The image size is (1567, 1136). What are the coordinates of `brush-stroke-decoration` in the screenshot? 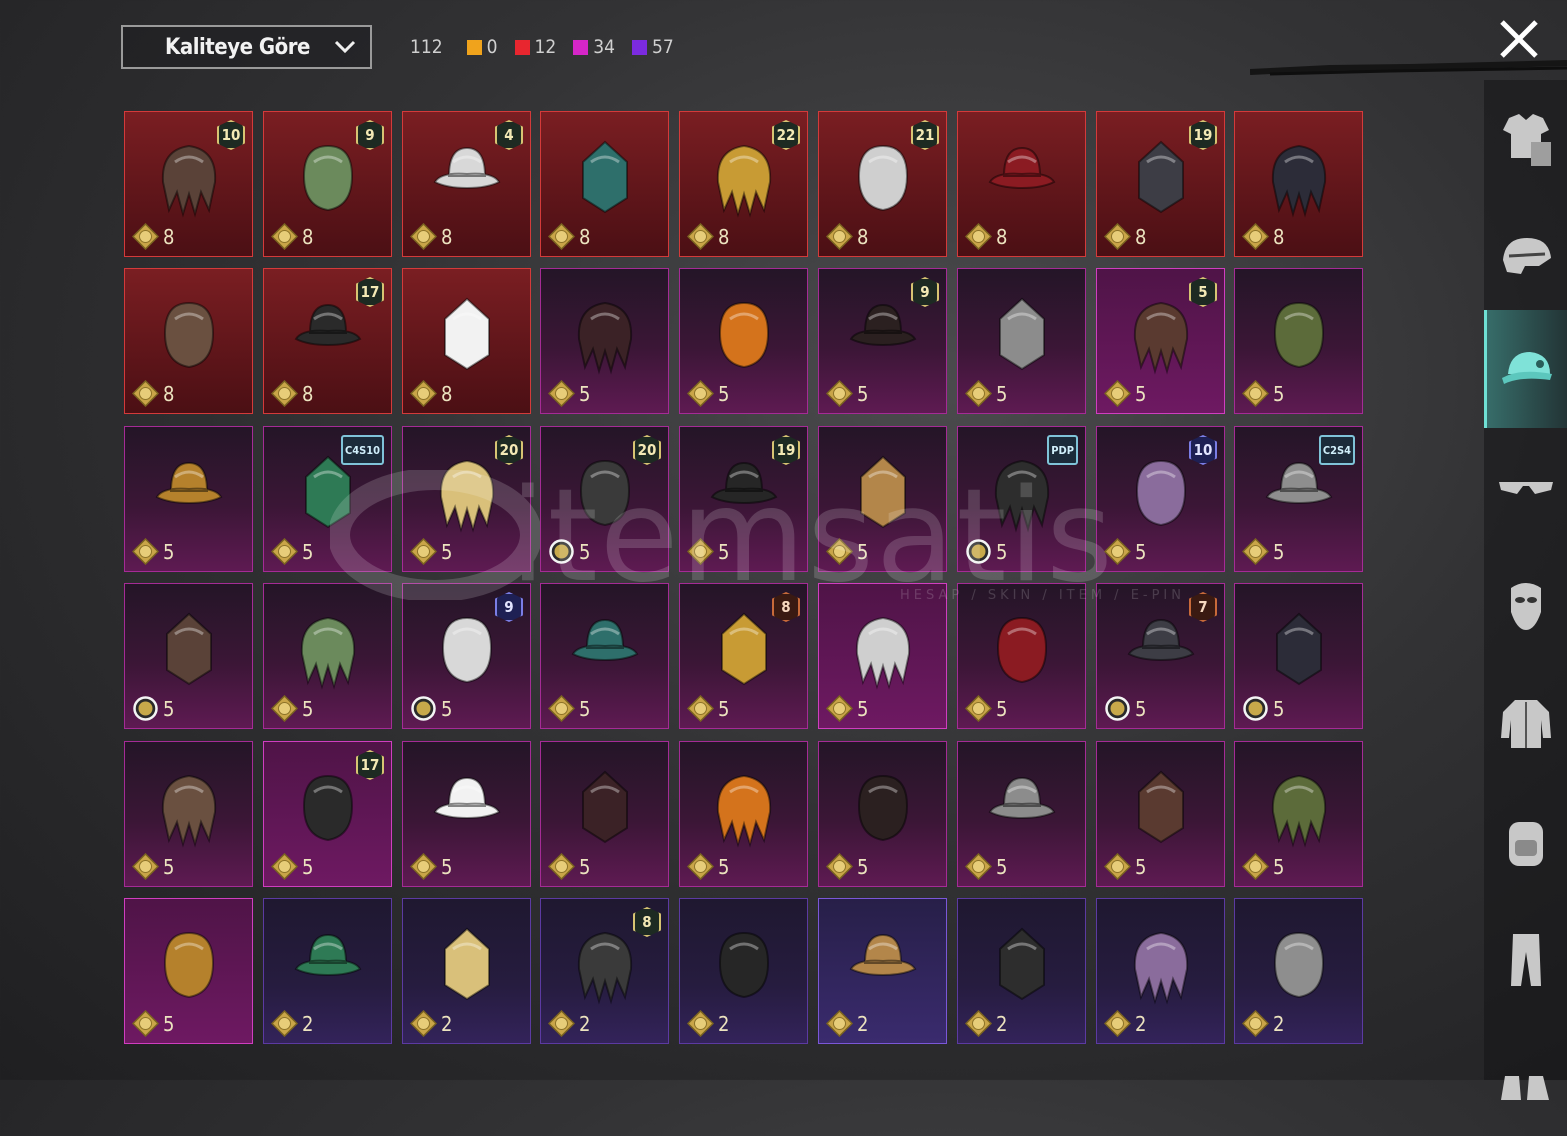 It's located at (1408, 68).